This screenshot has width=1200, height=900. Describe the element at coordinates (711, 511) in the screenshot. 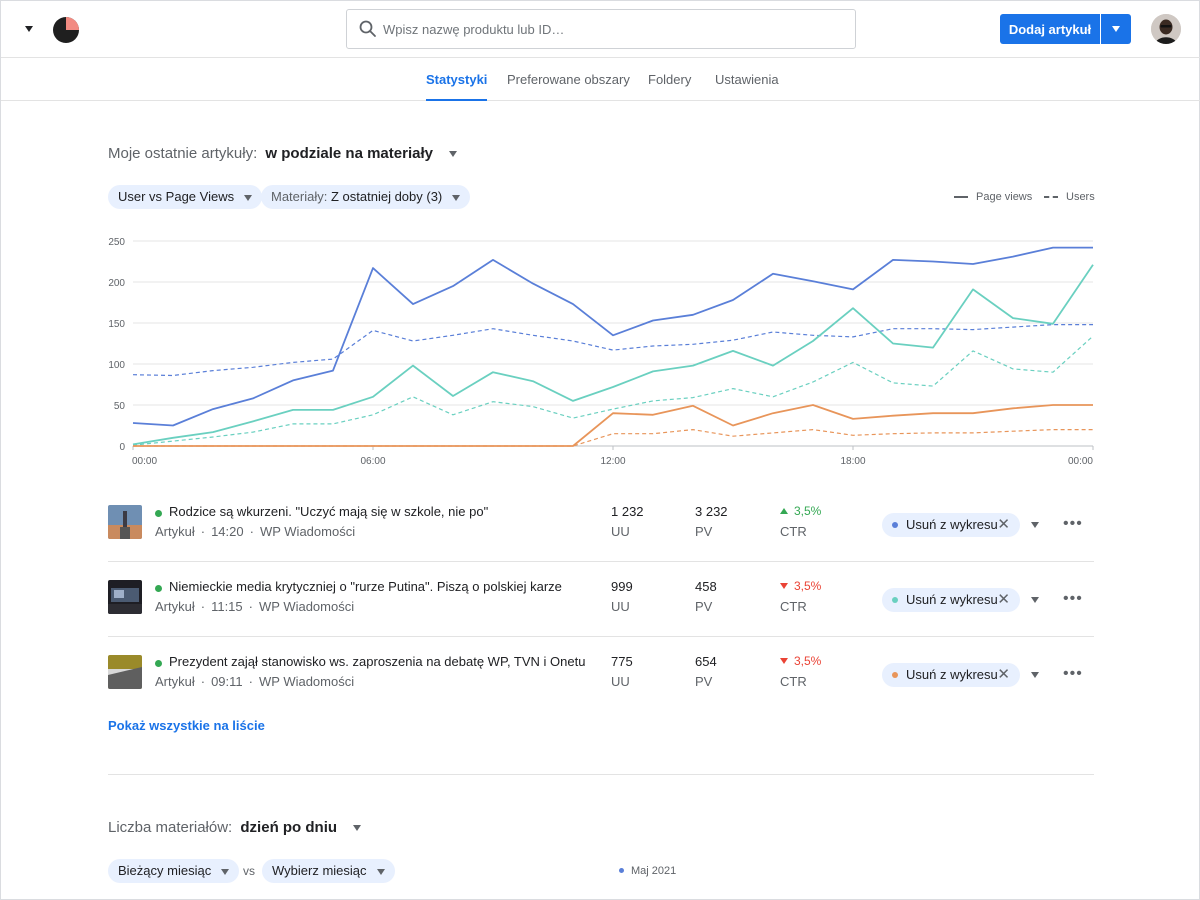

I see `pv-value: 3 232` at that location.